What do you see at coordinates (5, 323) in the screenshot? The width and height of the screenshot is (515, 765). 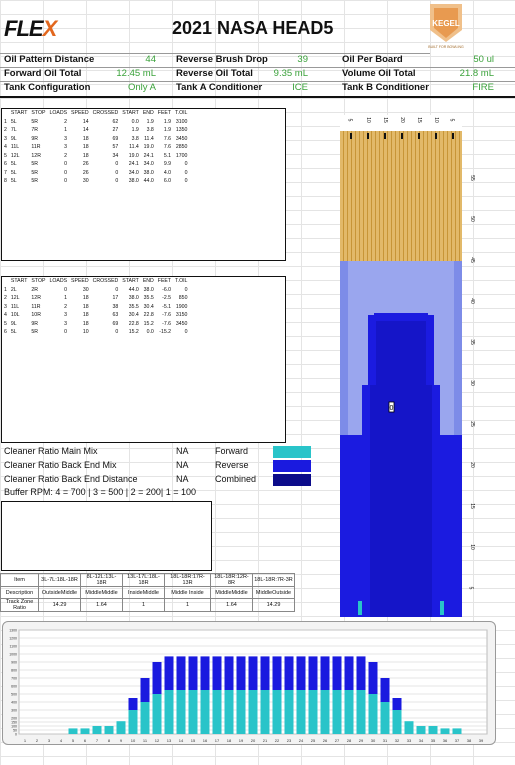 I see `table-cell: 5` at bounding box center [5, 323].